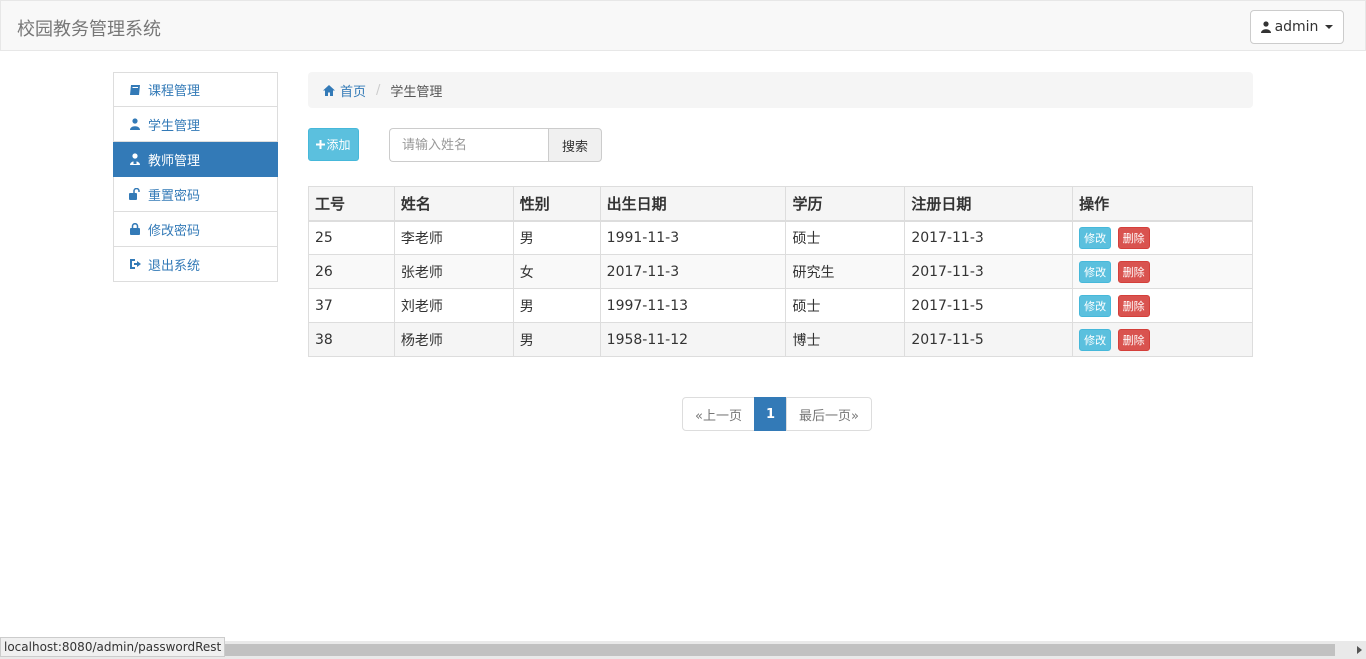 The image size is (1366, 659). I want to click on table-row: 37 刘老师 男 1997-11-13 硕士 2017-11-5 修改 删除, so click(780, 305).